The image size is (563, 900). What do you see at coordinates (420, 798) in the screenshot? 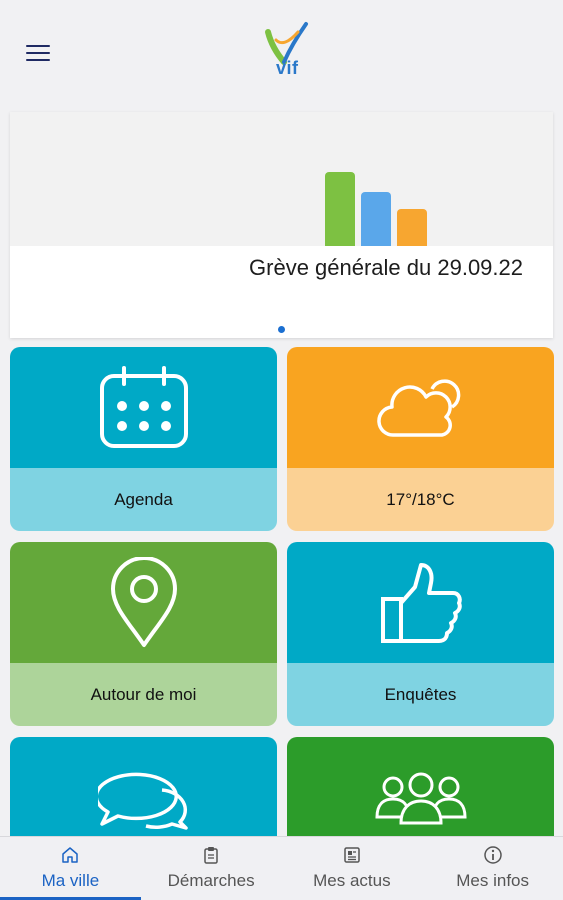
I see `group-icon` at bounding box center [420, 798].